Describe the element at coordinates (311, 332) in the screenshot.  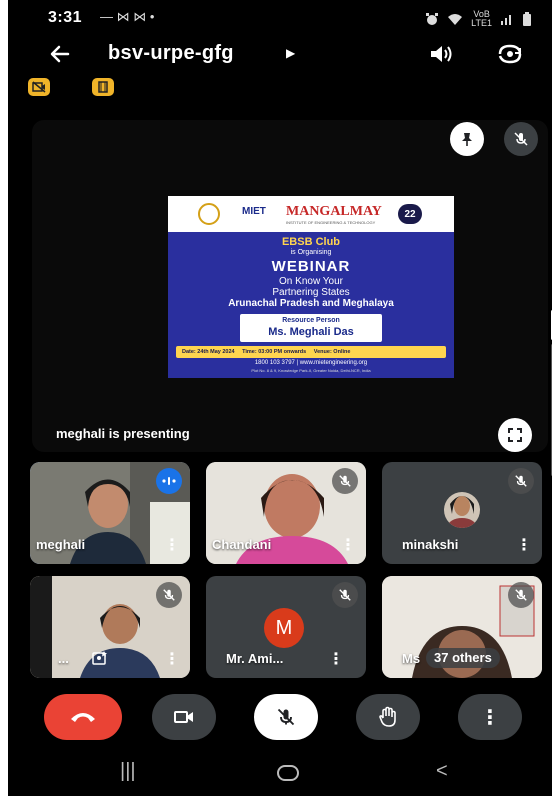
I see `resource-name: Ms. Meghali Das` at that location.